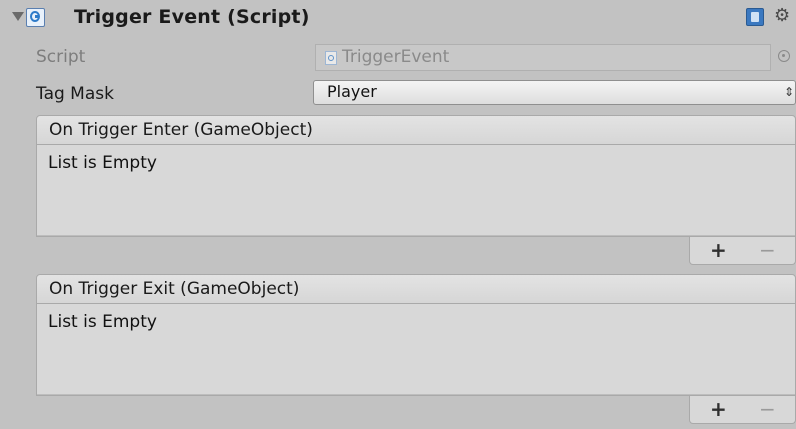  Describe the element at coordinates (192, 17) in the screenshot. I see `component-title: Trigger Event (Script)` at that location.